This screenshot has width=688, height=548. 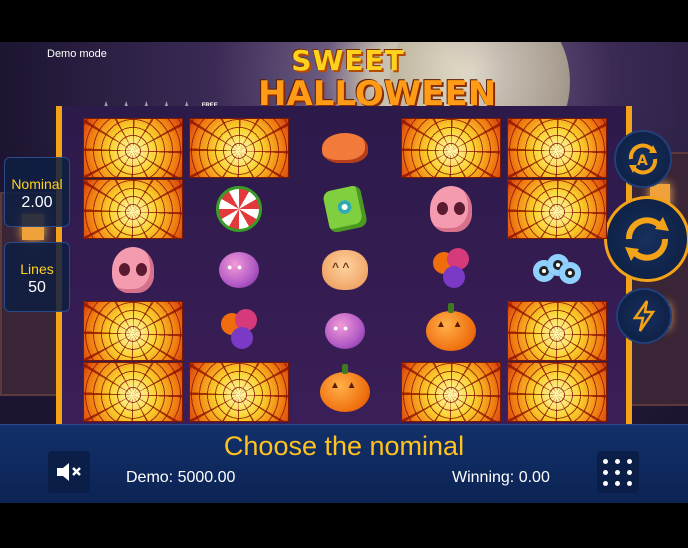 I want to click on nominal-label: Nominal, so click(x=37, y=184).